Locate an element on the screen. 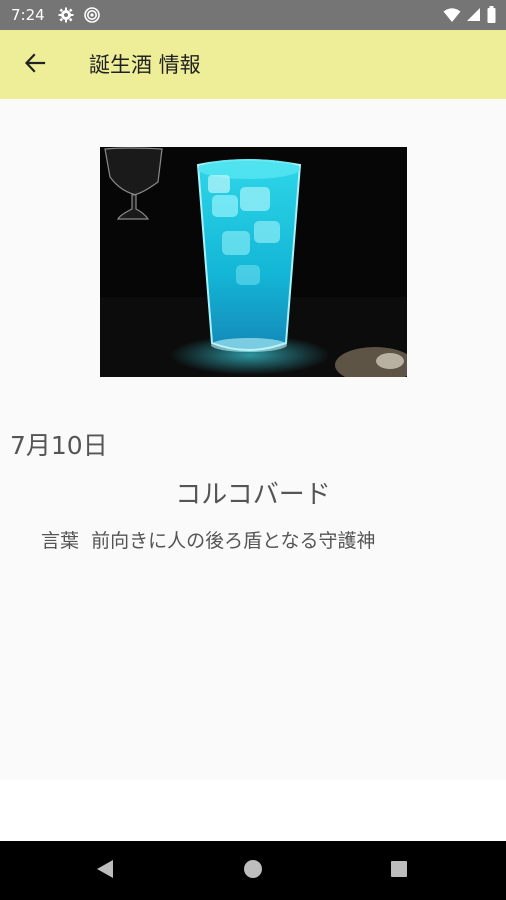 This screenshot has width=506, height=900. system-nav-bar is located at coordinates (253, 870).